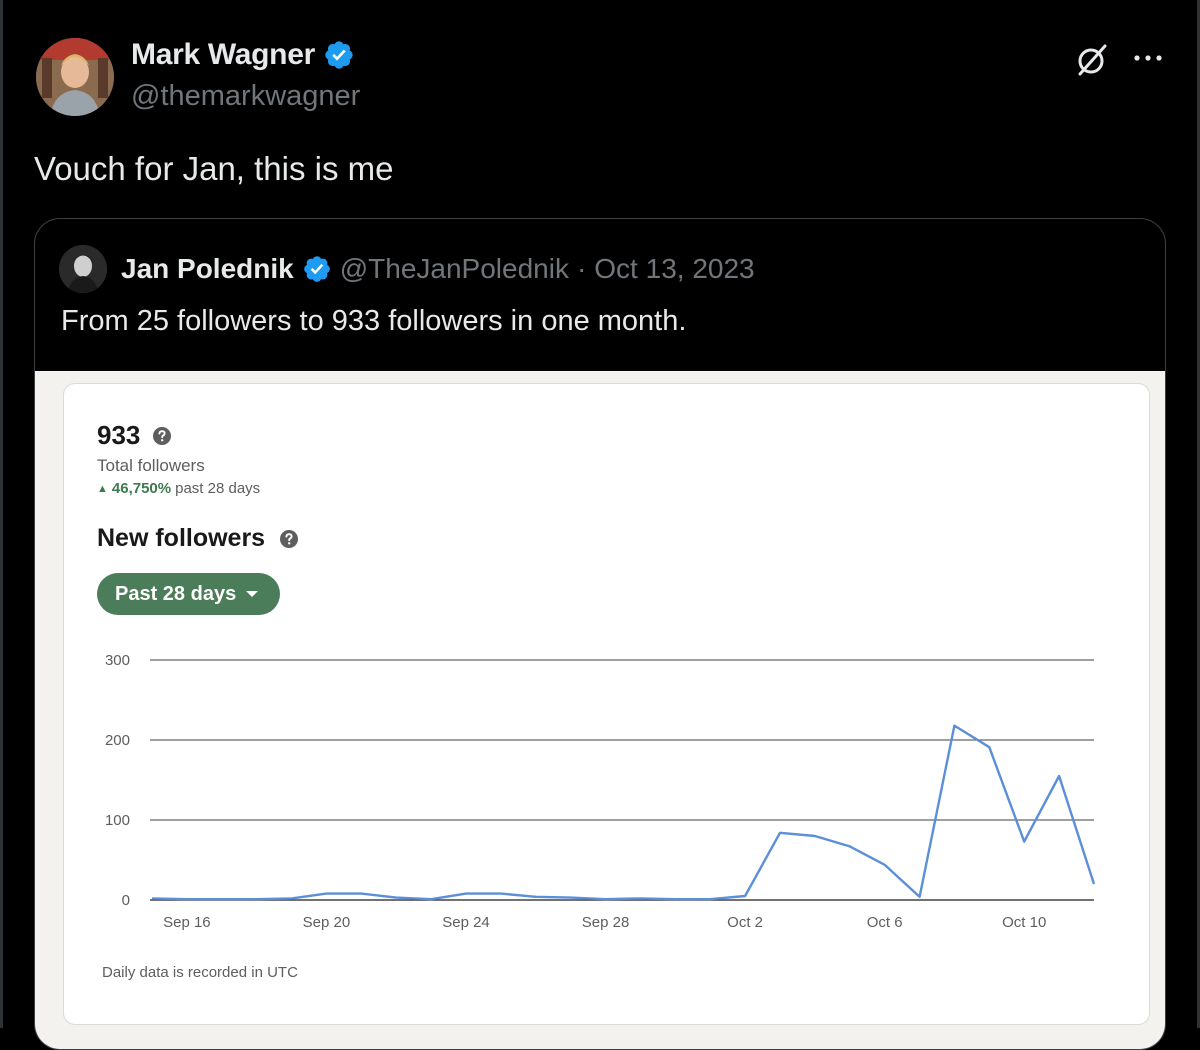 The width and height of the screenshot is (1200, 1050). What do you see at coordinates (151, 466) in the screenshot?
I see `total-followers-label: Total followers` at bounding box center [151, 466].